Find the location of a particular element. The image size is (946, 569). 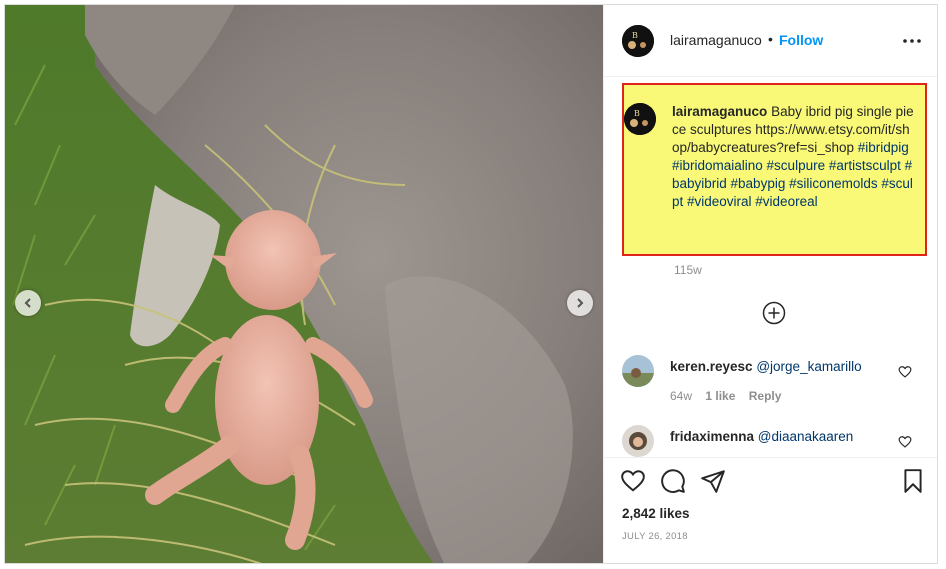

comment-time: 64w is located at coordinates (681, 396).